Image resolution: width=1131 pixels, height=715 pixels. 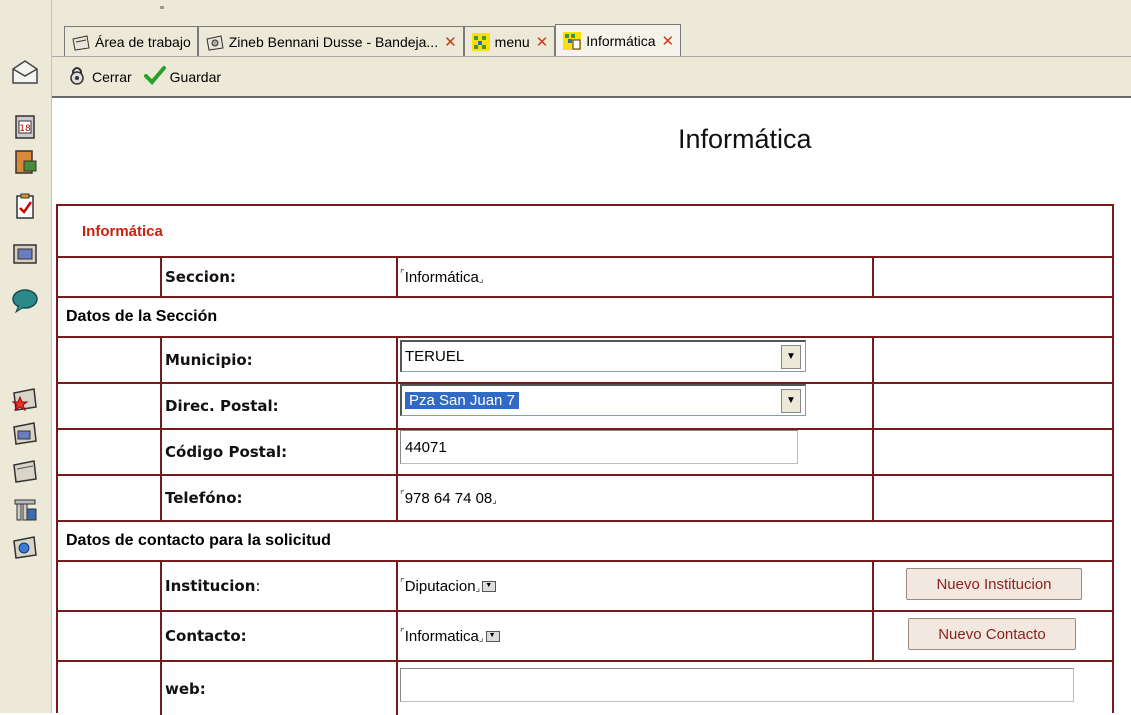 I want to click on close-button: Cerrar, so click(x=99, y=76).